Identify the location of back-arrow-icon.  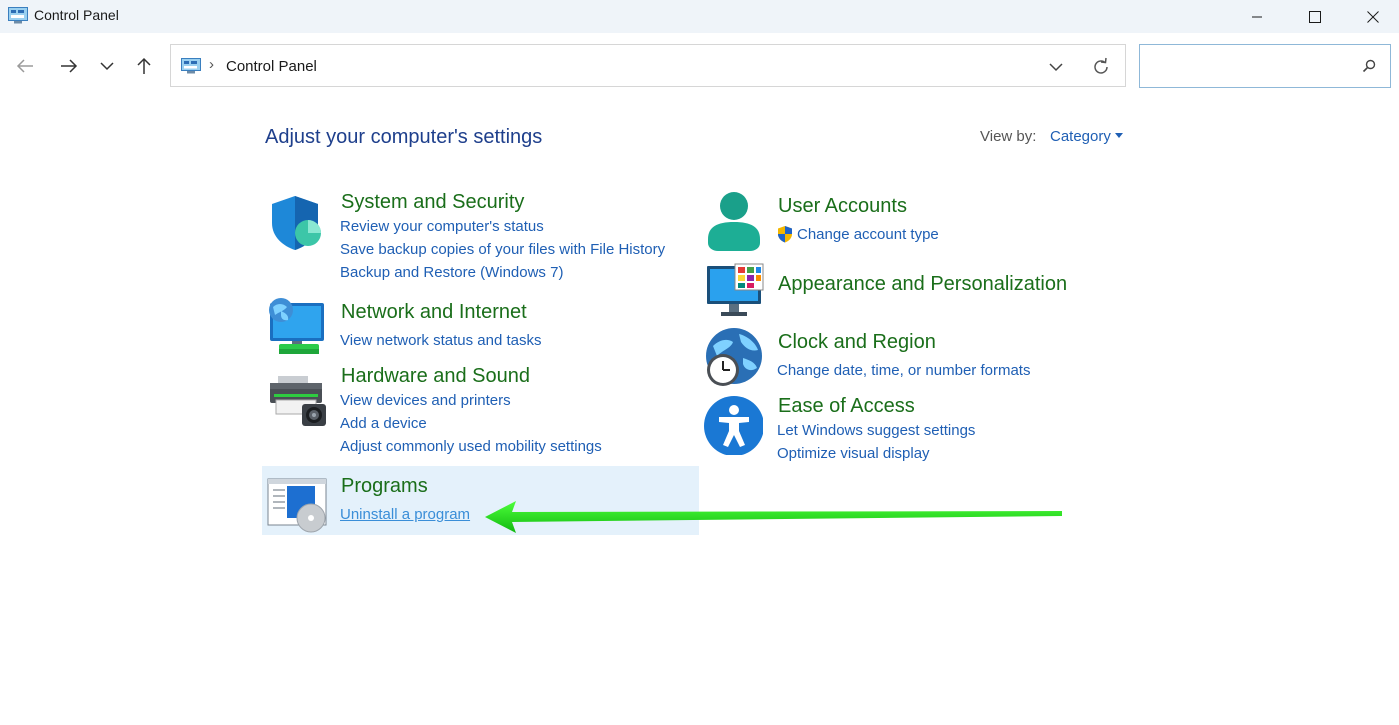
(24, 66).